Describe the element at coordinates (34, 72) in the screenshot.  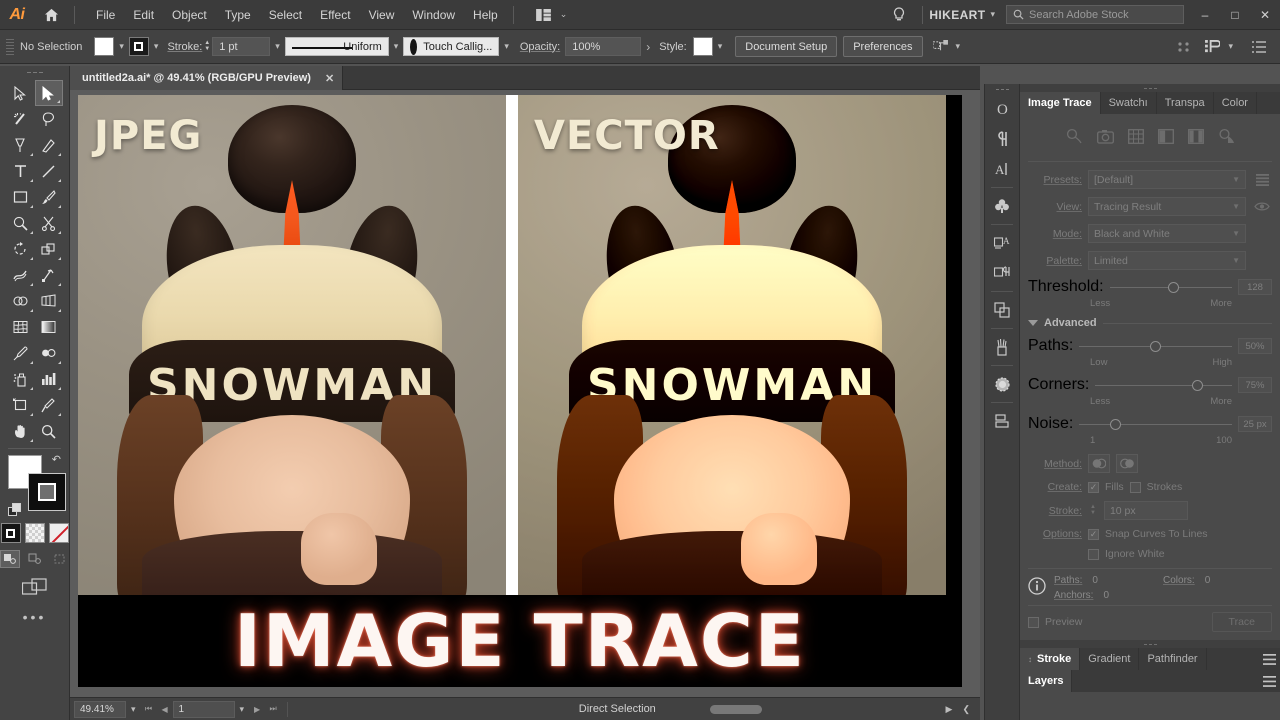
I see `tools-panel-grip` at that location.